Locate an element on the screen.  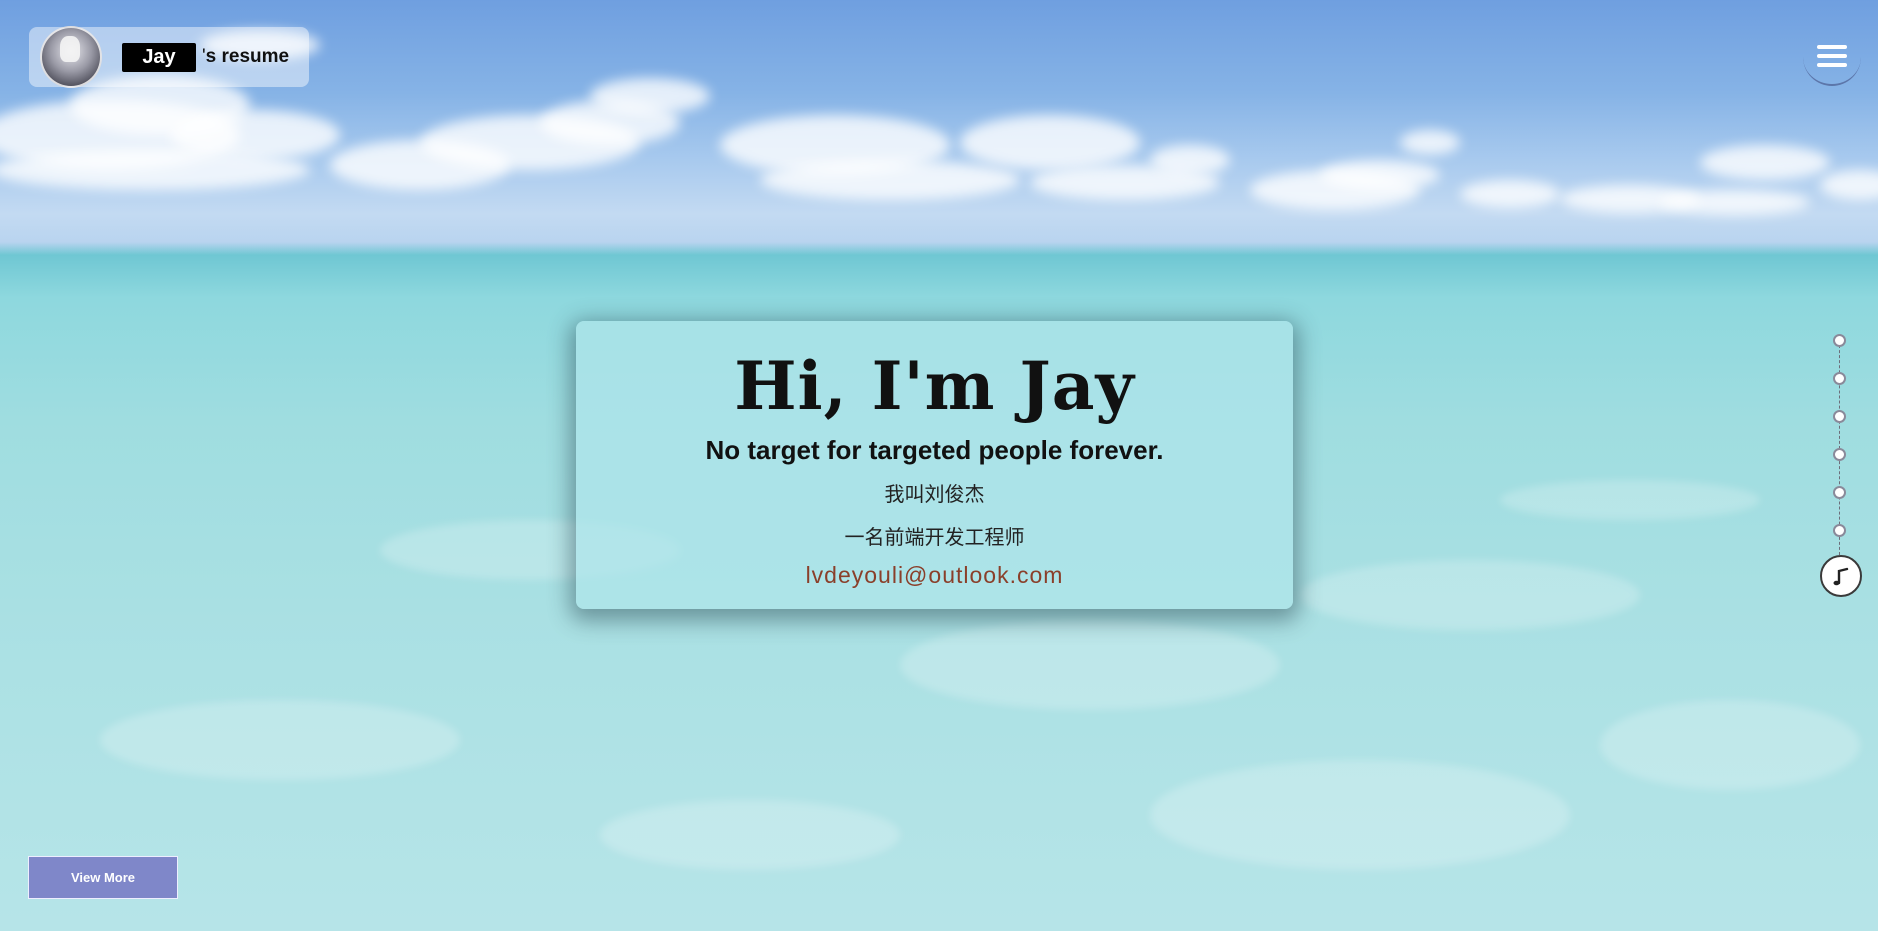
site-brand: Jay 's resume is located at coordinates (169, 57).